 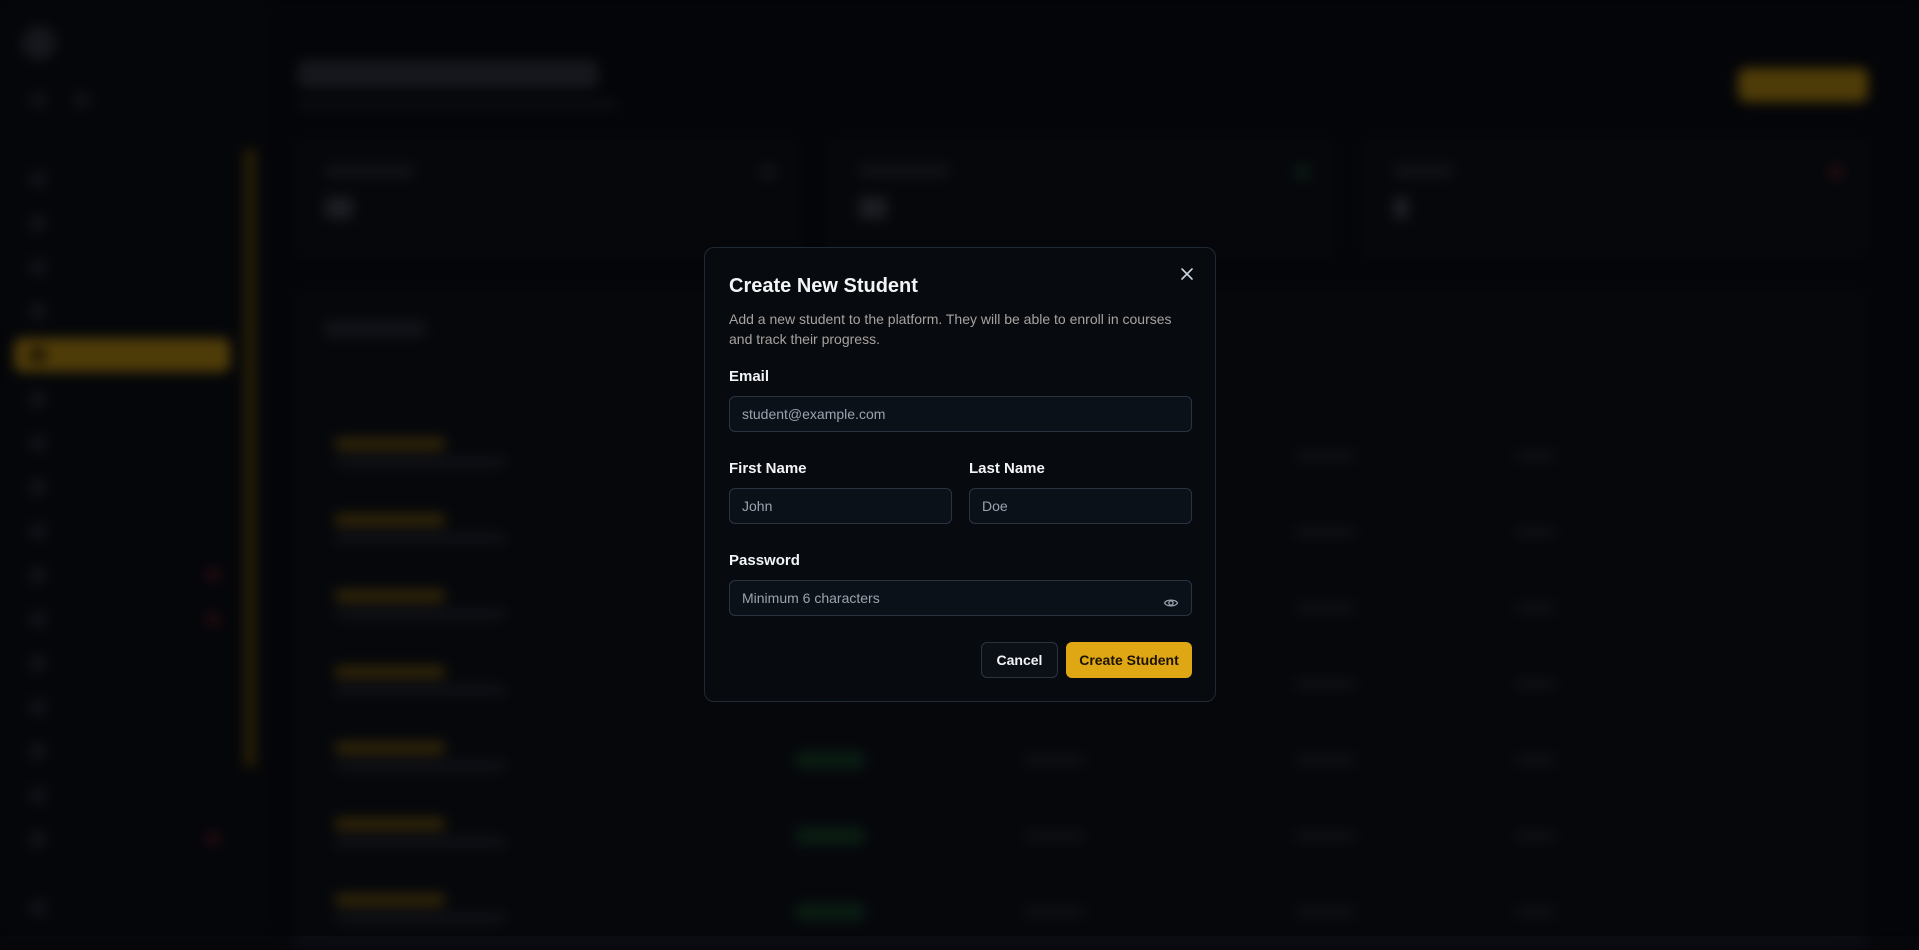 I want to click on email-input, so click(x=960, y=414).